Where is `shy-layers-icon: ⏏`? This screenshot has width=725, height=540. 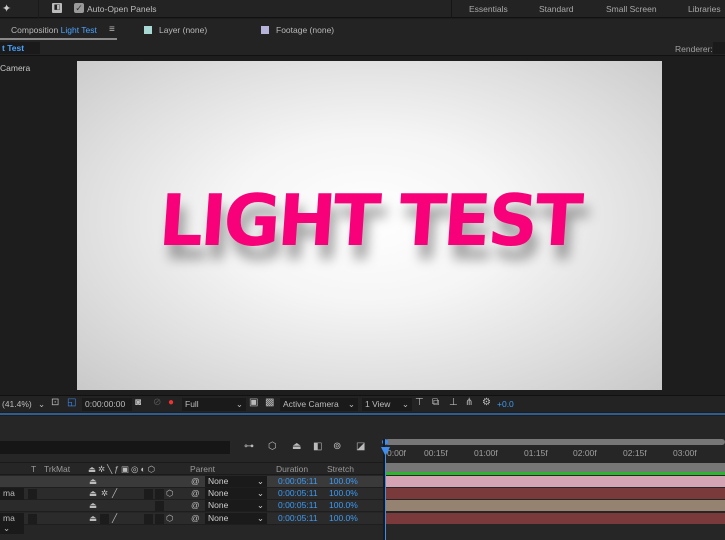
shy-layers-icon: ⏏ is located at coordinates (296, 446).